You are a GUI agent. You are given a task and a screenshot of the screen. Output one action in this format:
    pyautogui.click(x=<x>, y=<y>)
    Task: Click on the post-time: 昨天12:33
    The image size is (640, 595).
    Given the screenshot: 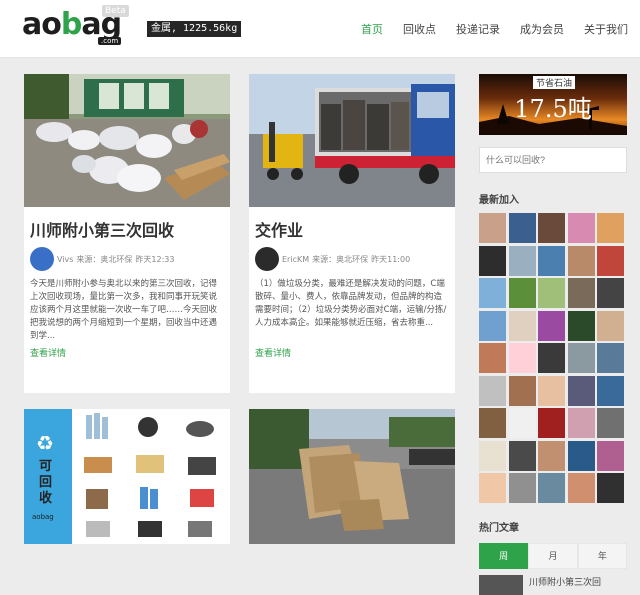 What is the action you would take?
    pyautogui.click(x=155, y=259)
    